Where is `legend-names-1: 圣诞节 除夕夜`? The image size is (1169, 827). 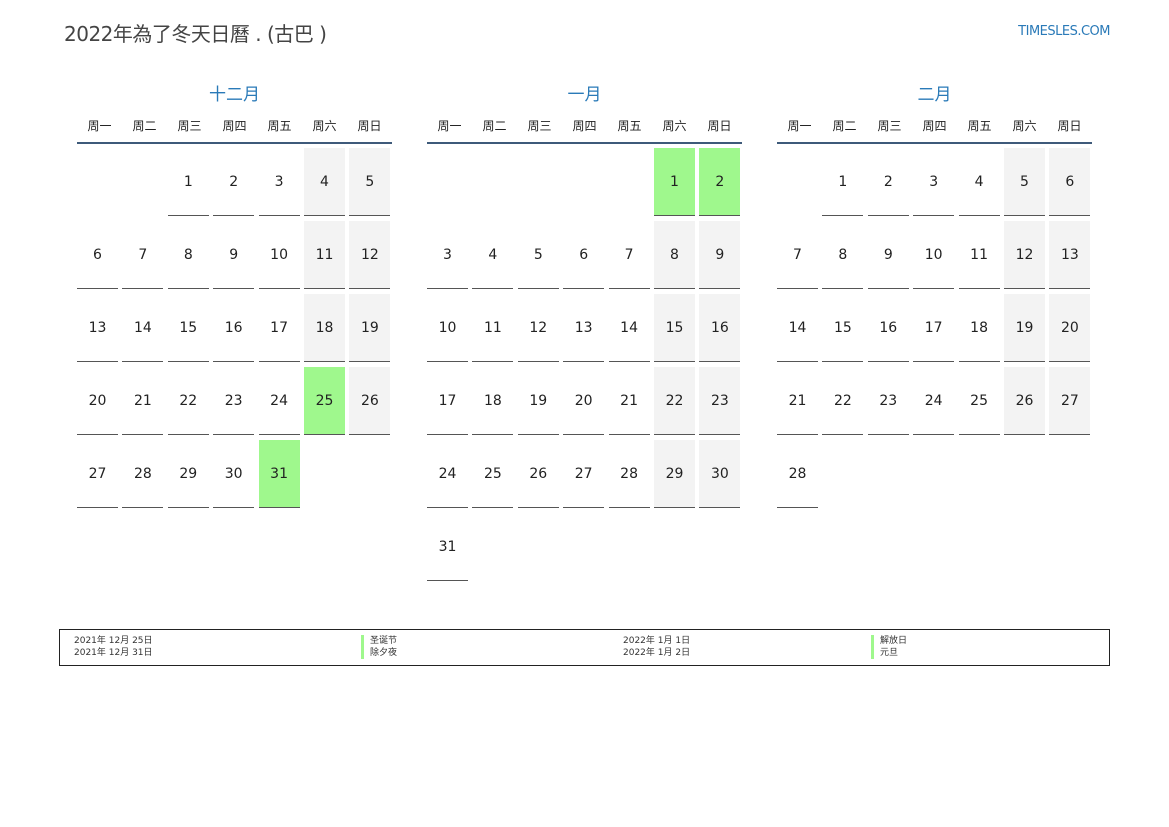
legend-names-1: 圣诞节 除夕夜 is located at coordinates (379, 647).